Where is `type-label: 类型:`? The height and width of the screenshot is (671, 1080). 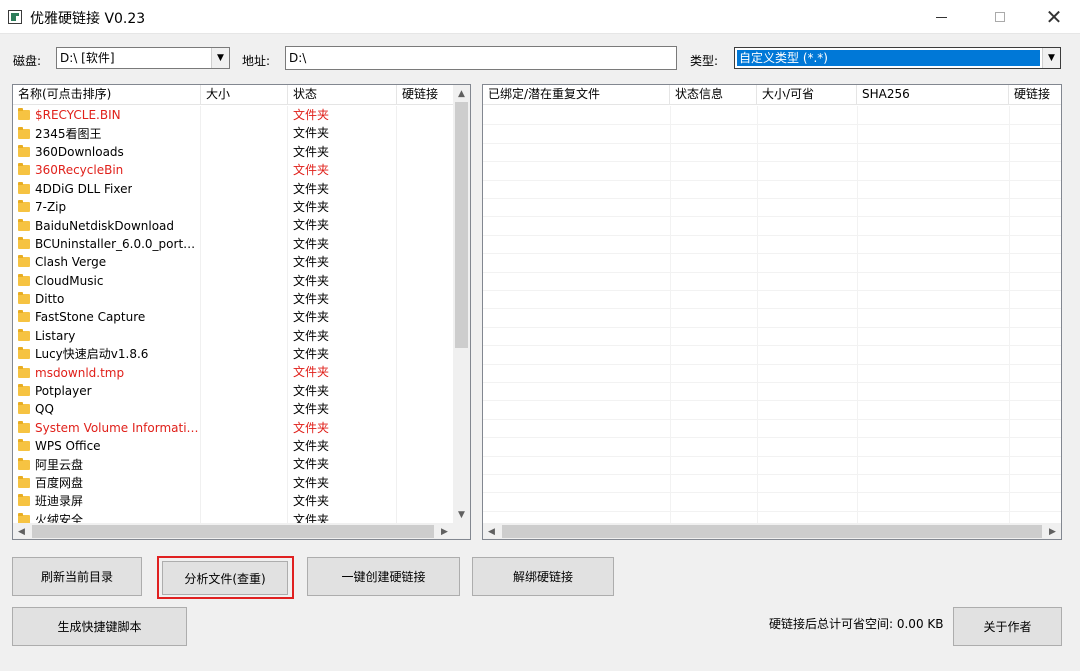
type-label: 类型: is located at coordinates (704, 61).